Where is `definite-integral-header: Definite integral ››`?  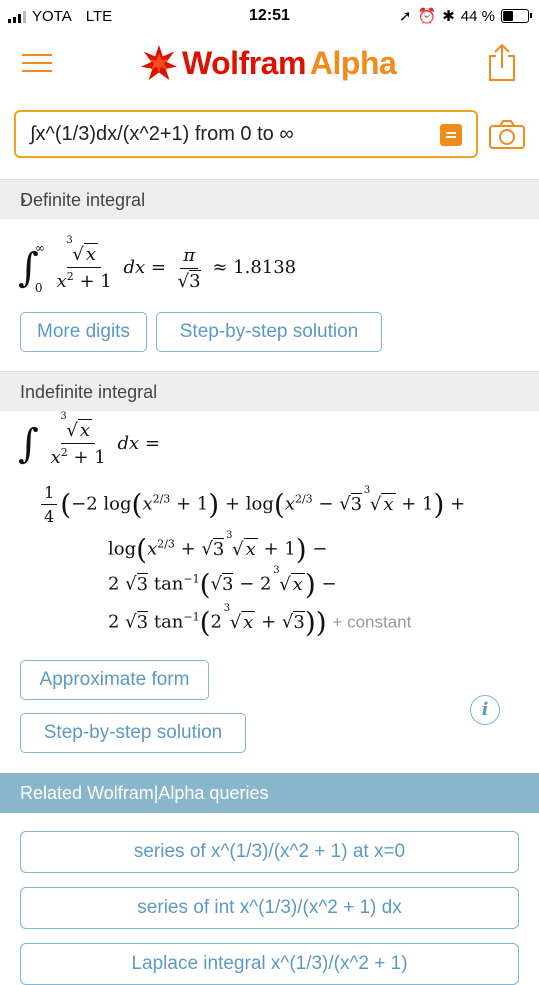 definite-integral-header: Definite integral ›› is located at coordinates (269, 199).